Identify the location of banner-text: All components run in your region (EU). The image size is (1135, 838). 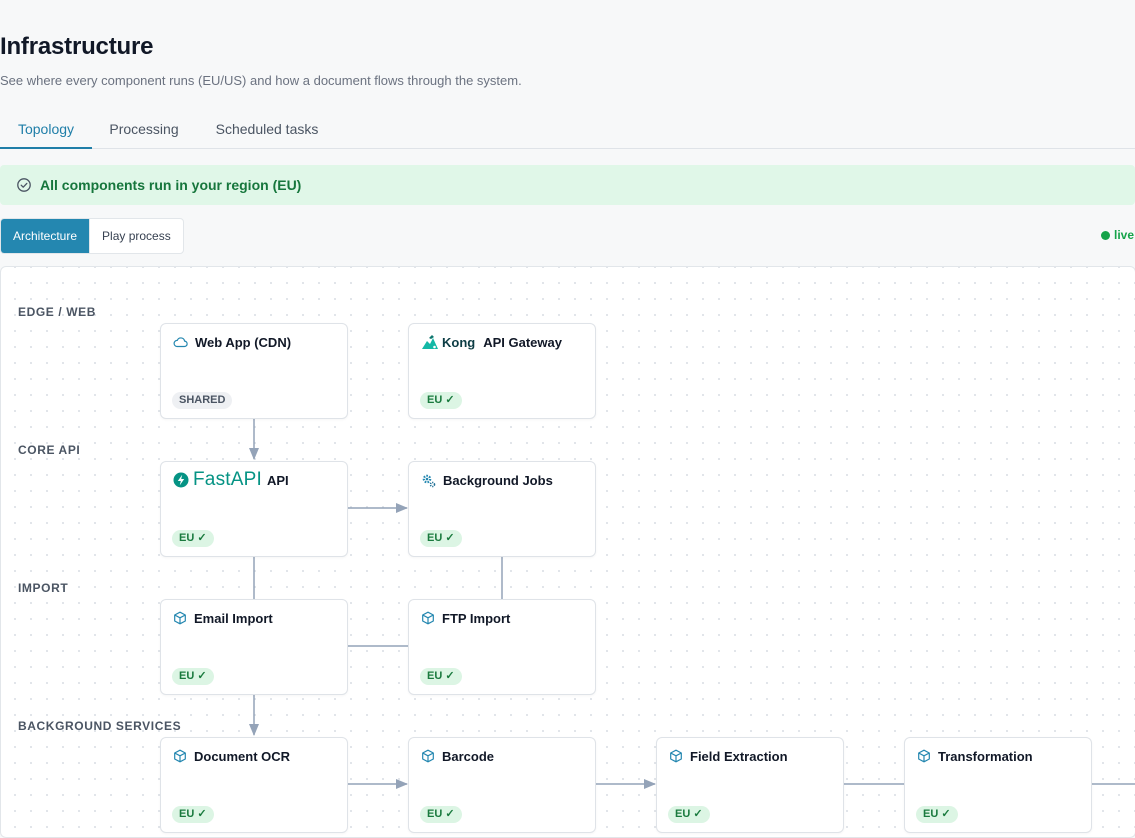
(171, 185).